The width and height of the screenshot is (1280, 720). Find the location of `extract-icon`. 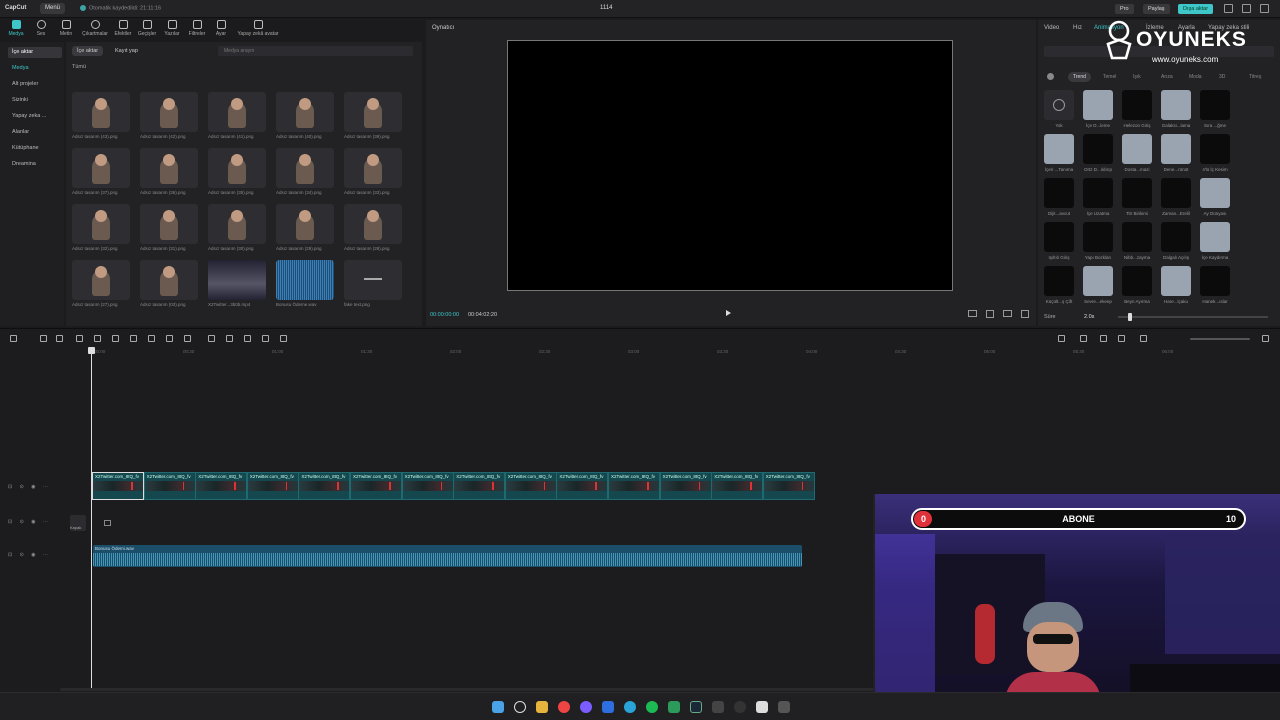

extract-icon is located at coordinates (247, 338).